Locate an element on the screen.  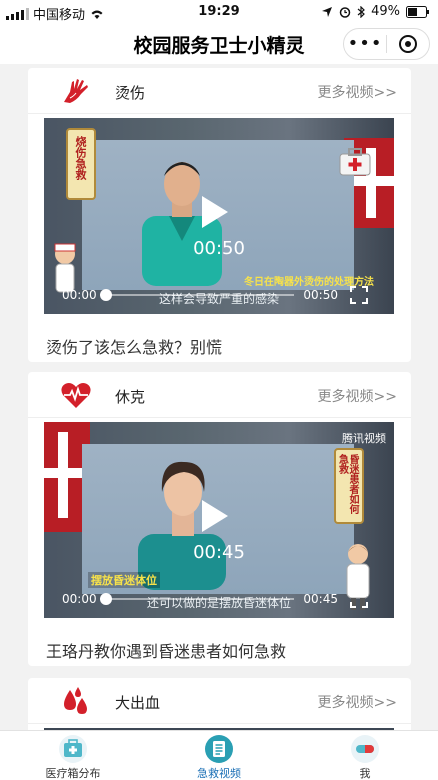
battery-percent: 49% is located at coordinates (385, 11).